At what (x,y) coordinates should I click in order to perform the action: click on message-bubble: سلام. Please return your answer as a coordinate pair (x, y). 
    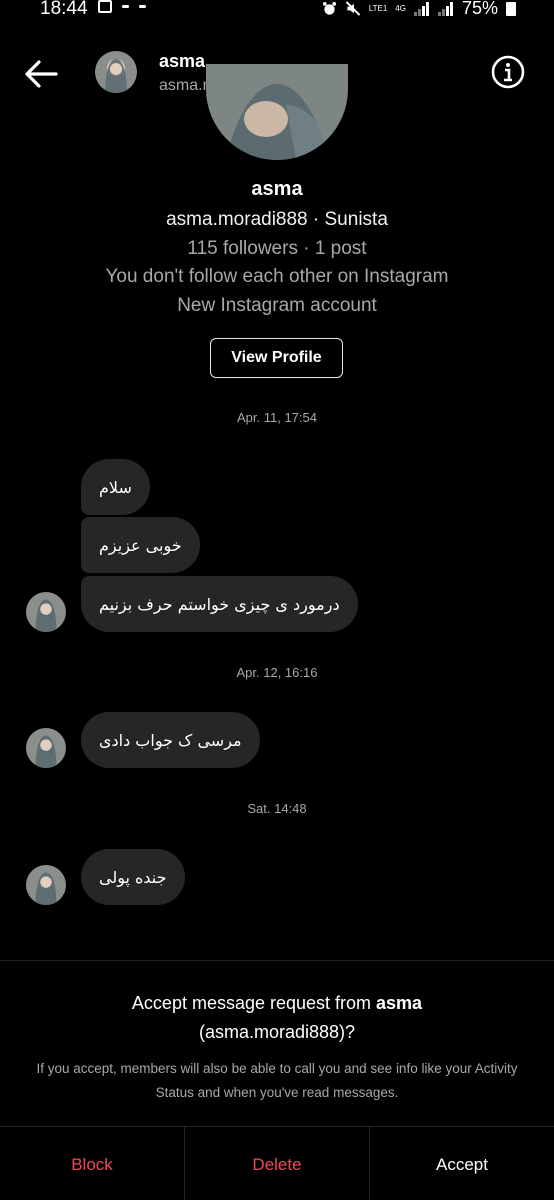
    Looking at the image, I should click on (115, 487).